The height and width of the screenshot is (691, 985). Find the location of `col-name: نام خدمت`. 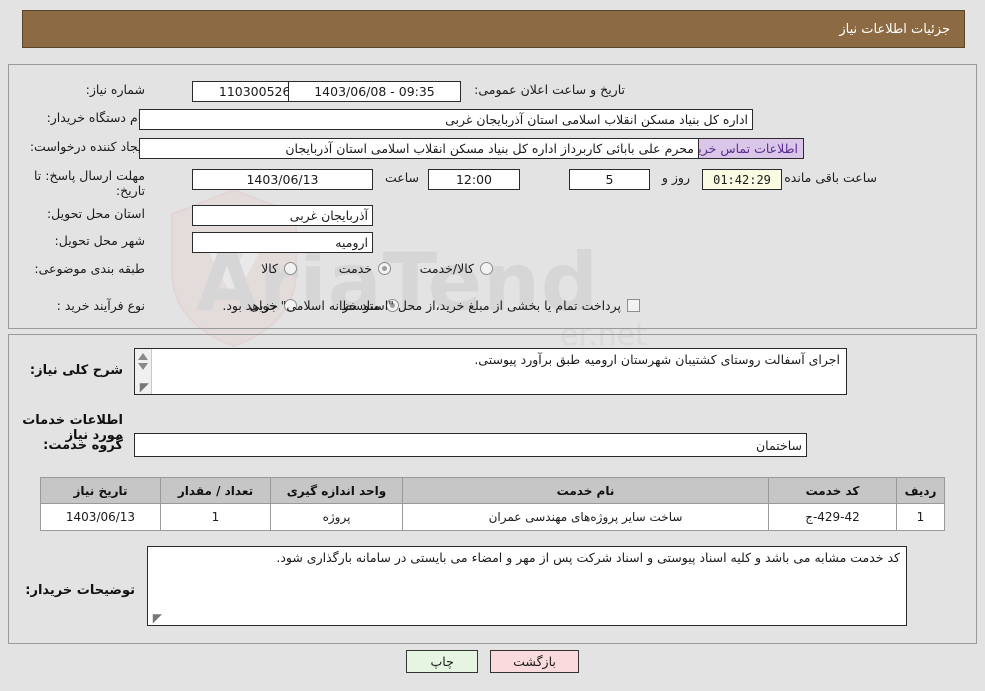

col-name: نام خدمت is located at coordinates (585, 490).